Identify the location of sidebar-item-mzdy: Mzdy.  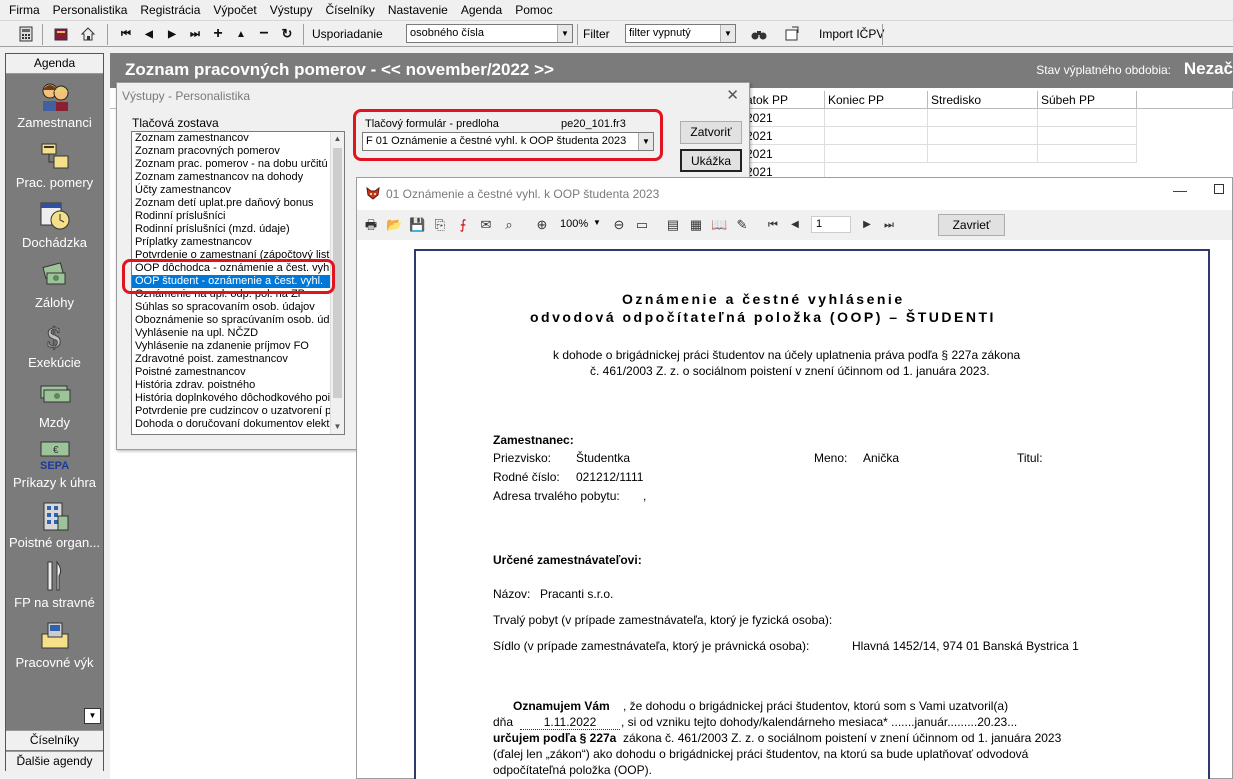
(54, 407).